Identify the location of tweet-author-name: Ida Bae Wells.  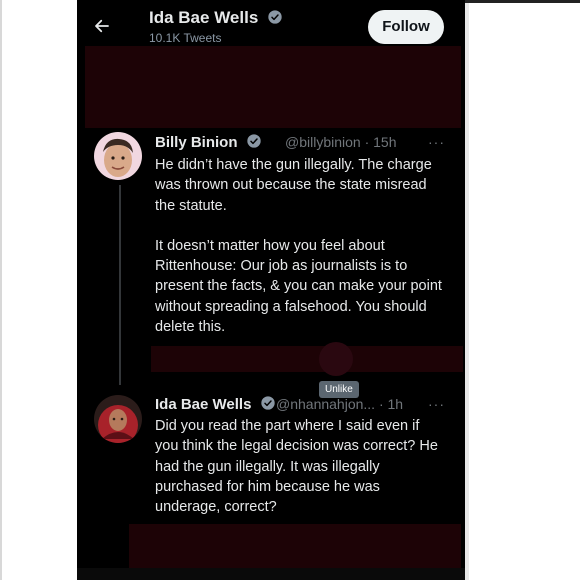
(203, 404).